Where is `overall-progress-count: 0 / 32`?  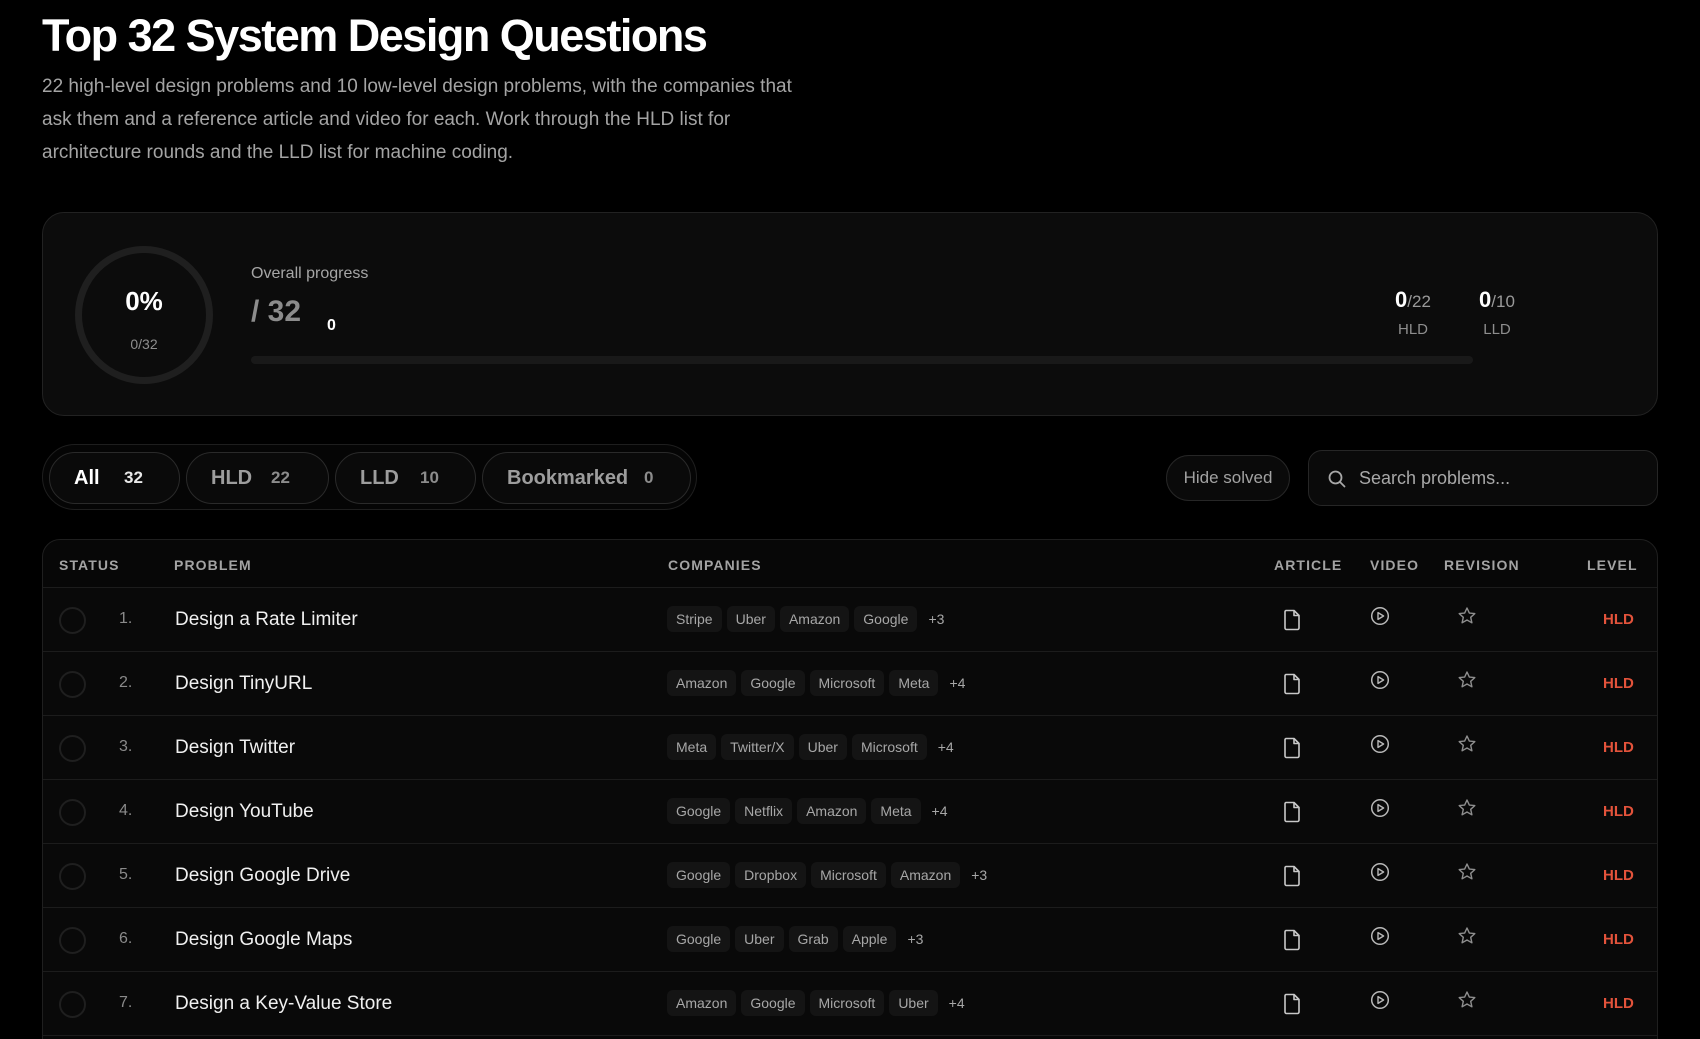
overall-progress-count: 0 / 32 is located at coordinates (293, 314).